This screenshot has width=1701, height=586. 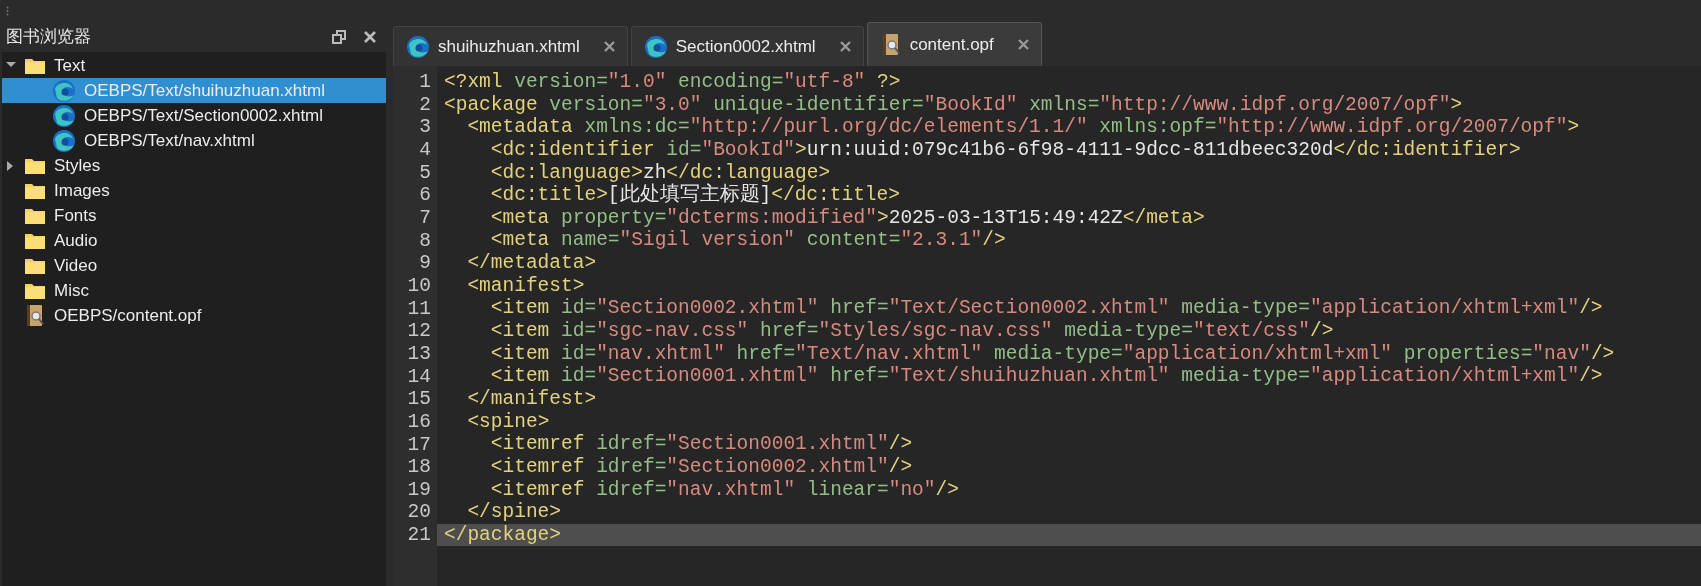 What do you see at coordinates (425, 82) in the screenshot?
I see `line-number: 1` at bounding box center [425, 82].